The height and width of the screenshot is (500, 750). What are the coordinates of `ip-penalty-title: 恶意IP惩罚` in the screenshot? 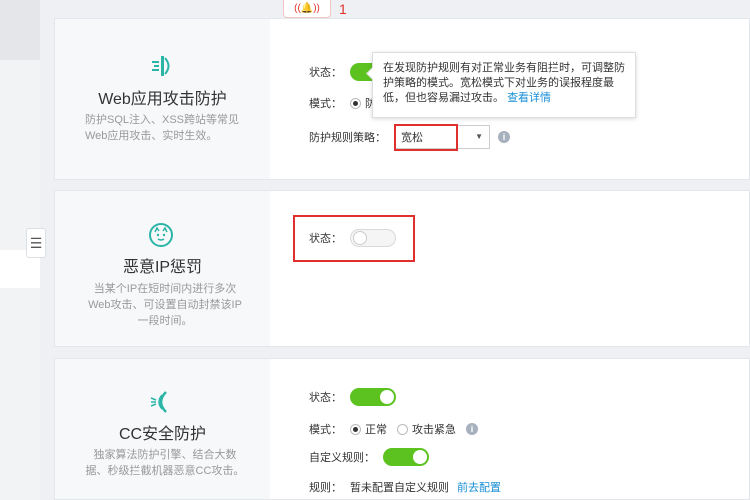 It's located at (162, 267).